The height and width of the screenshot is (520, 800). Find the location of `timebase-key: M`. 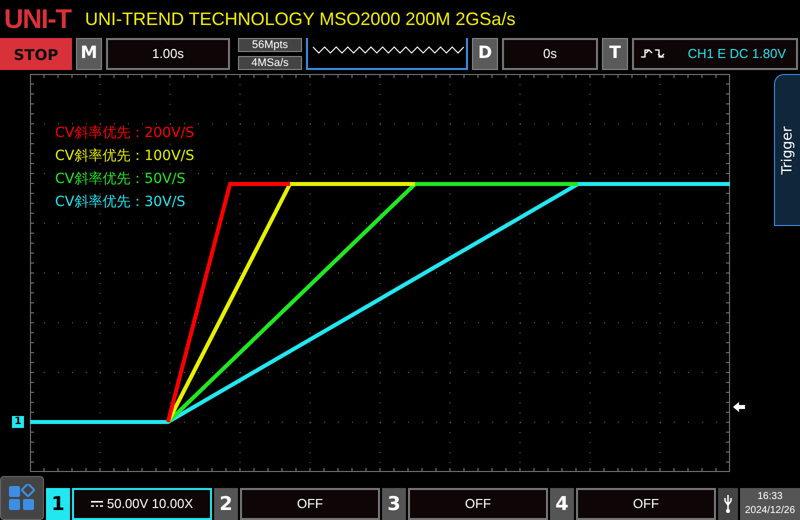

timebase-key: M is located at coordinates (89, 54).